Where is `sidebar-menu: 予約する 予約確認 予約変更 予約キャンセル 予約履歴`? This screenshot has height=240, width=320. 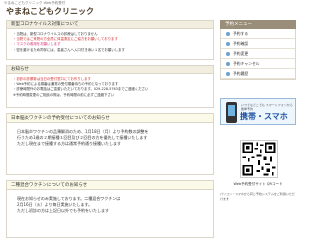
sidebar-menu: 予約する 予約確認 予約変更 予約キャンセル 予約履歴 is located at coordinates (258, 54).